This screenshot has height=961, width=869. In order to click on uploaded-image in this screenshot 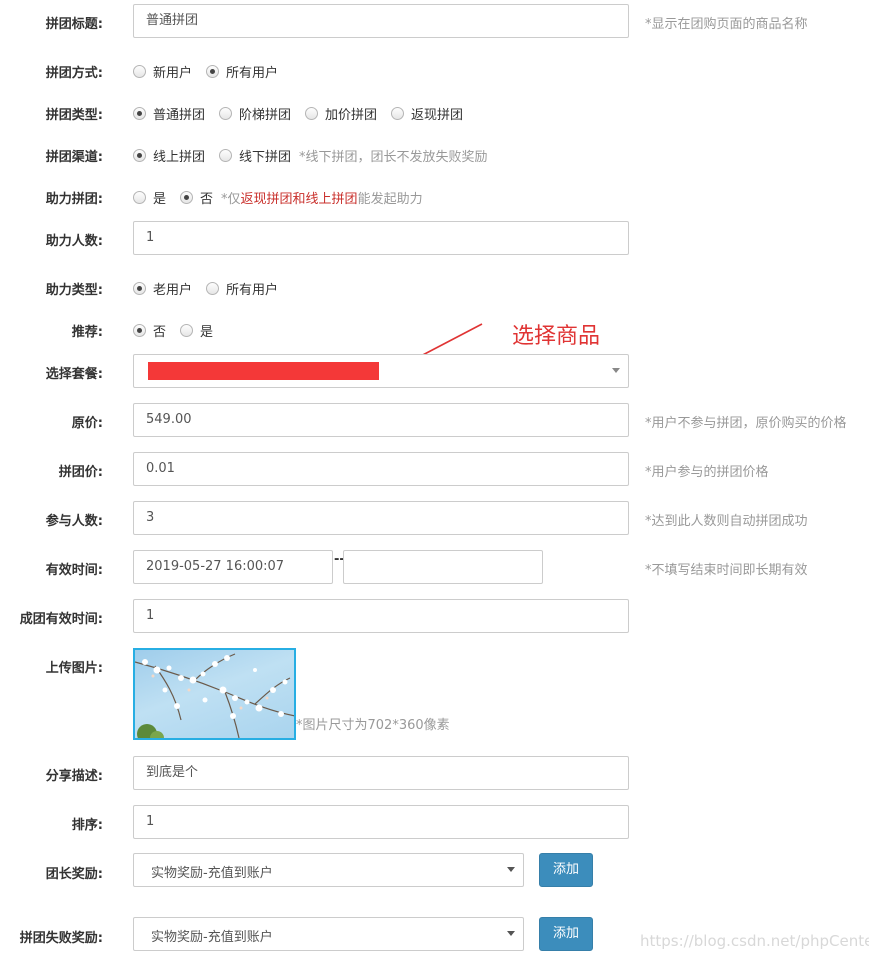, I will do `click(214, 694)`.